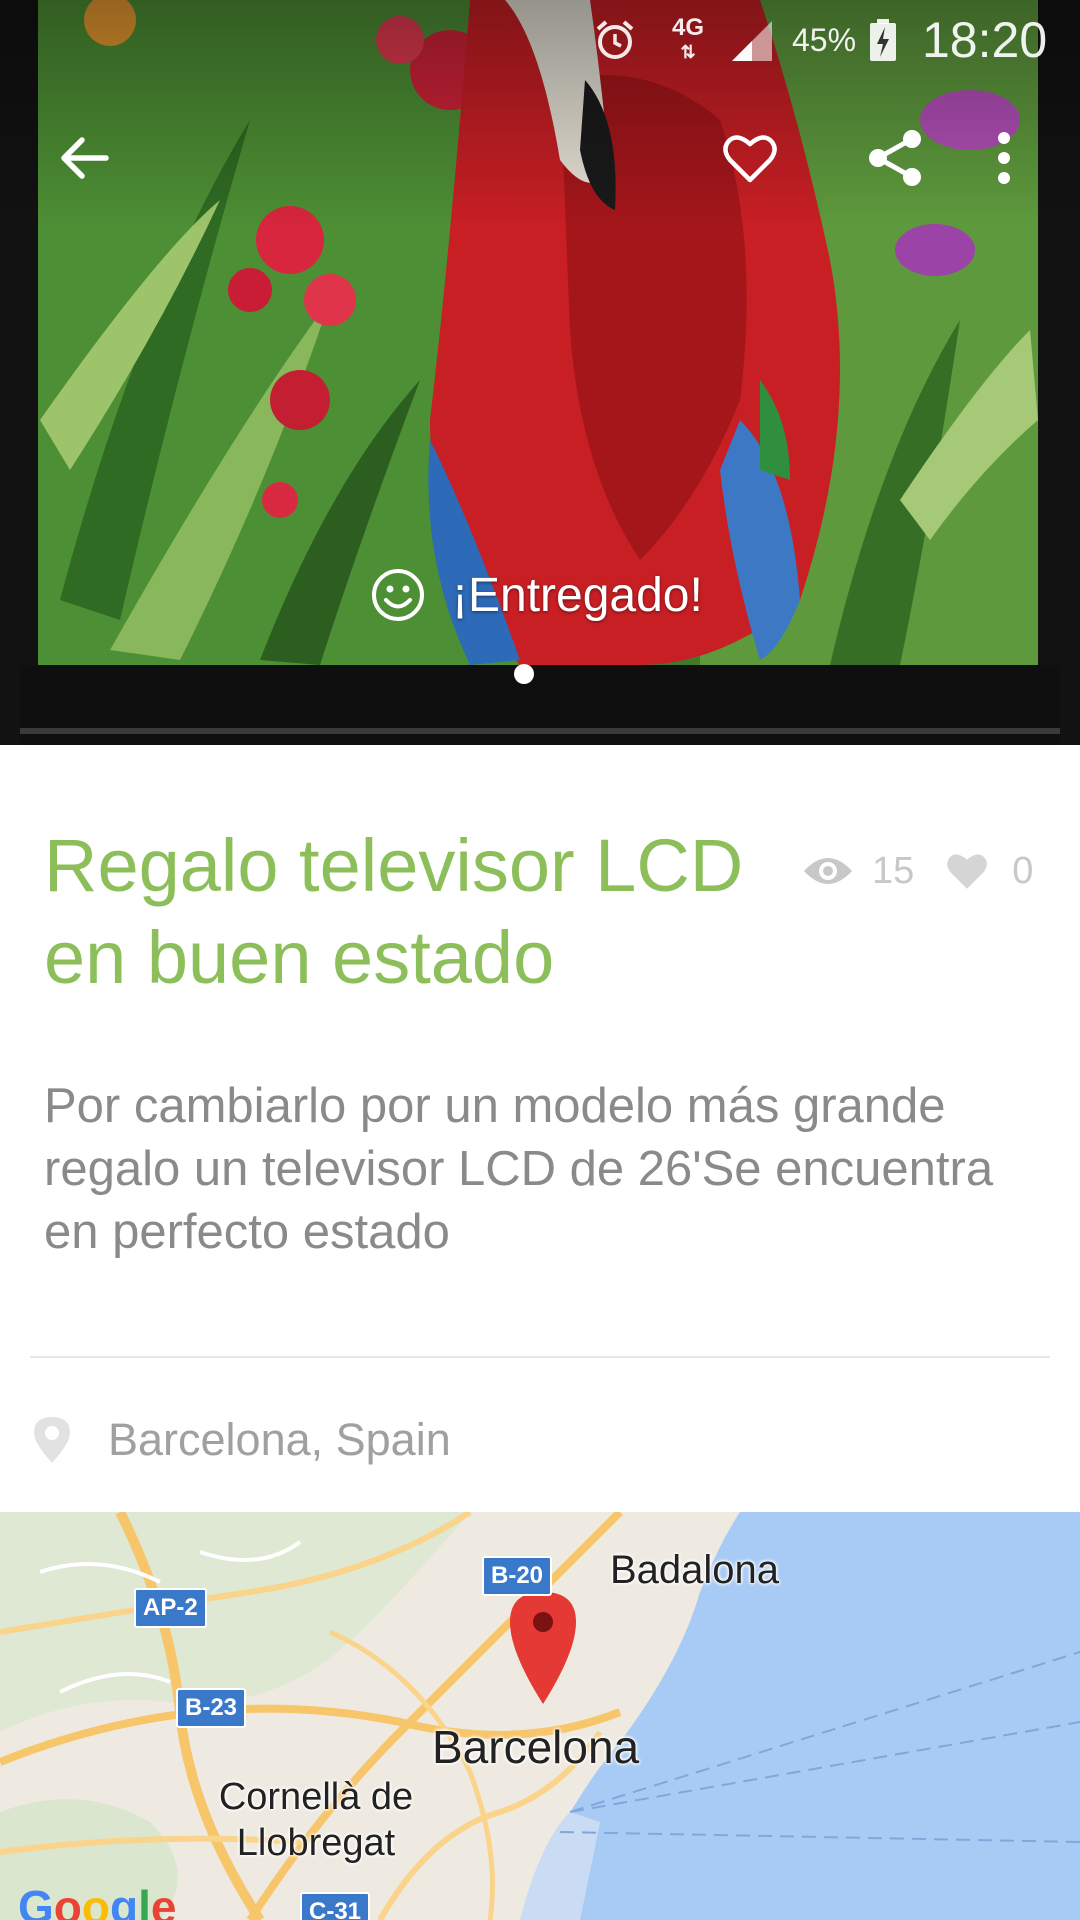 The image size is (1080, 1920). Describe the element at coordinates (394, 911) in the screenshot. I see `listing-title: Regalo televisor LCD en buen estado` at that location.